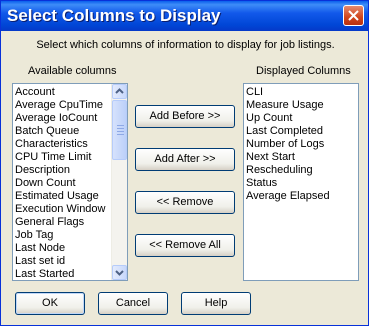 The height and width of the screenshot is (326, 369). I want to click on help-button: Help, so click(216, 303).